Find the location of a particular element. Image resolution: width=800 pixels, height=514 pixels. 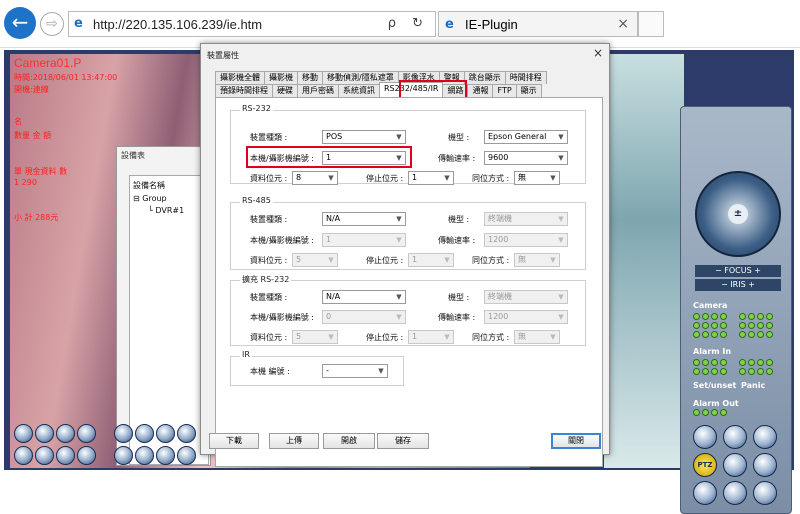

tree-device: └ DVR#1 is located at coordinates (166, 210).